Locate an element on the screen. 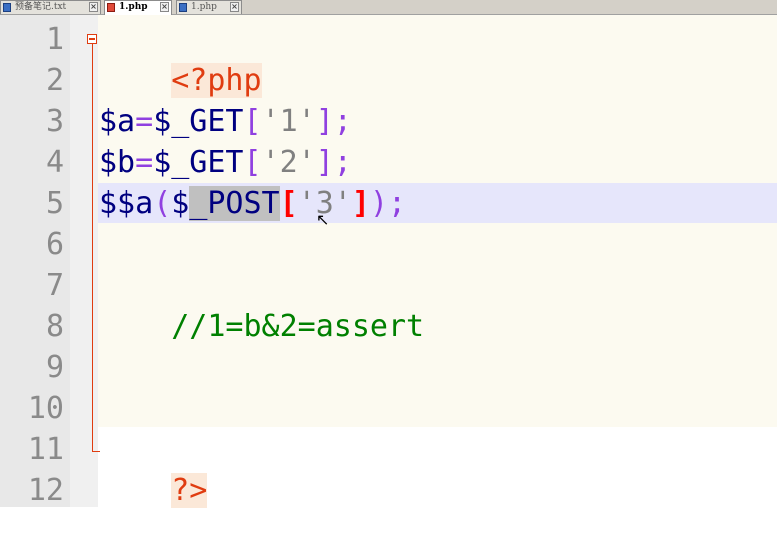  dollar: $ is located at coordinates (180, 203).